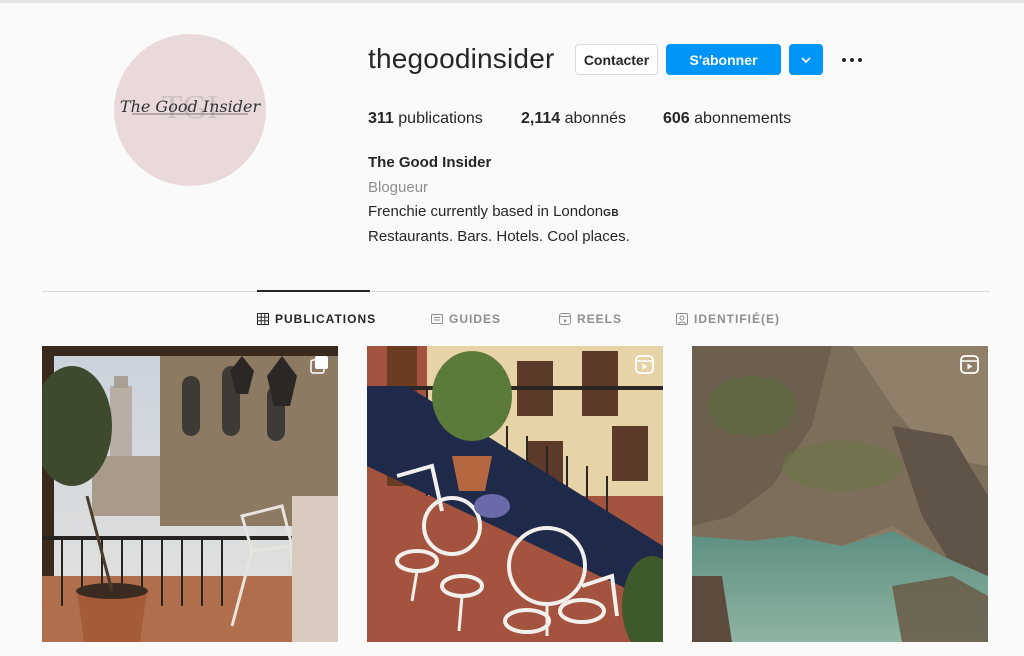 This screenshot has height=656, width=1024. I want to click on avatar-logo: TGI The Good Insider, so click(191, 107).